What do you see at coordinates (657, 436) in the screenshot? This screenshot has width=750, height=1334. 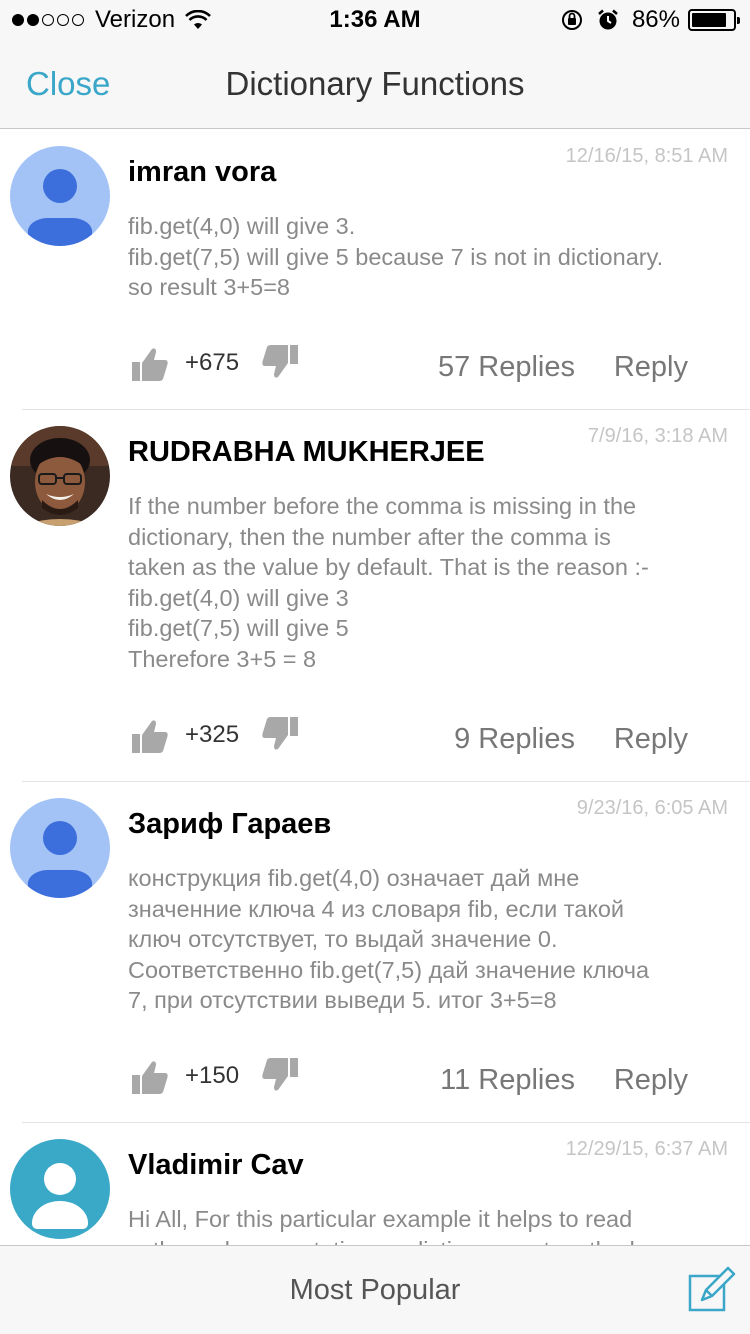 I see `comment-date: 7/9/16, 3:18 AM` at bounding box center [657, 436].